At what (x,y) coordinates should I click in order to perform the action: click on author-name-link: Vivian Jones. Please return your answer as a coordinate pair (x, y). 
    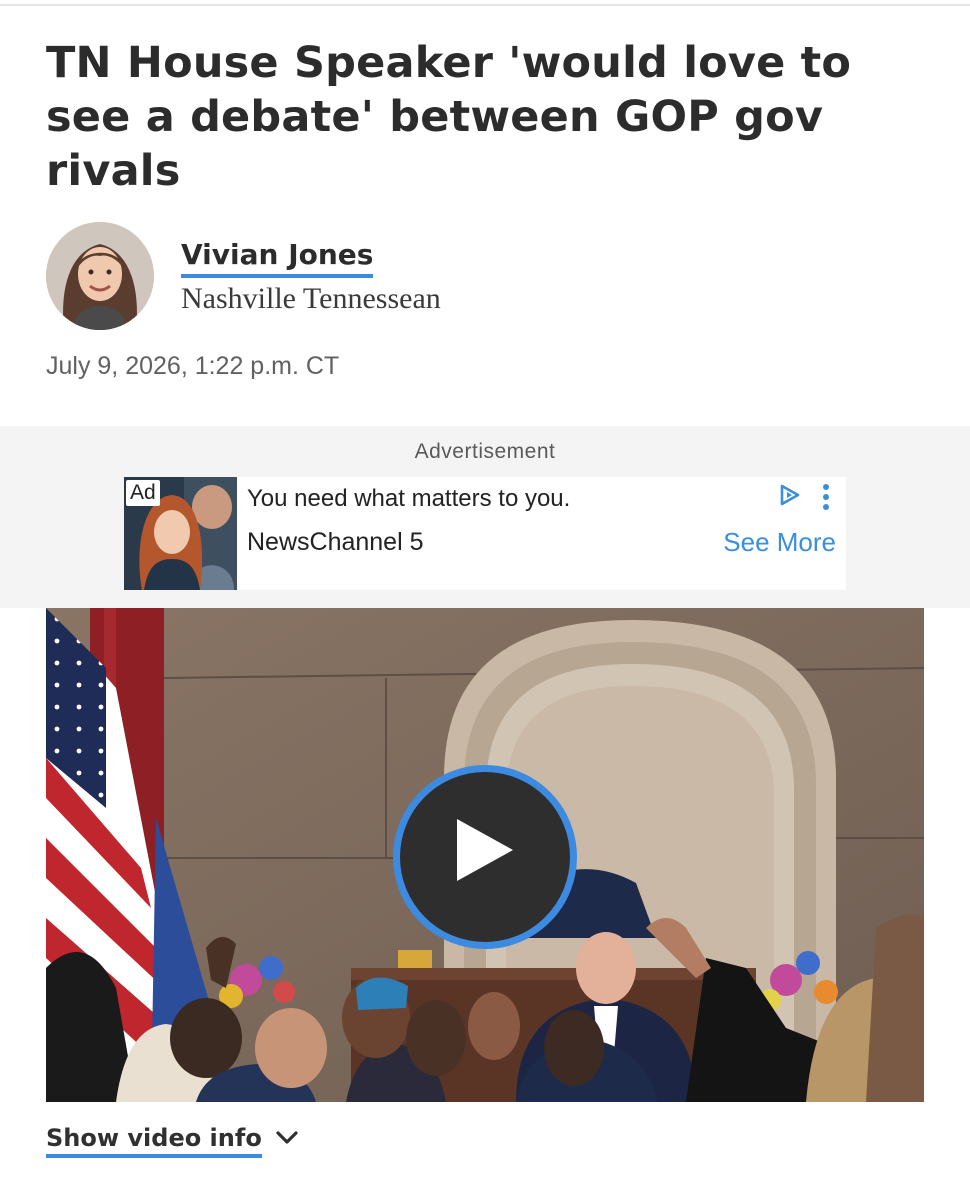
    Looking at the image, I should click on (277, 258).